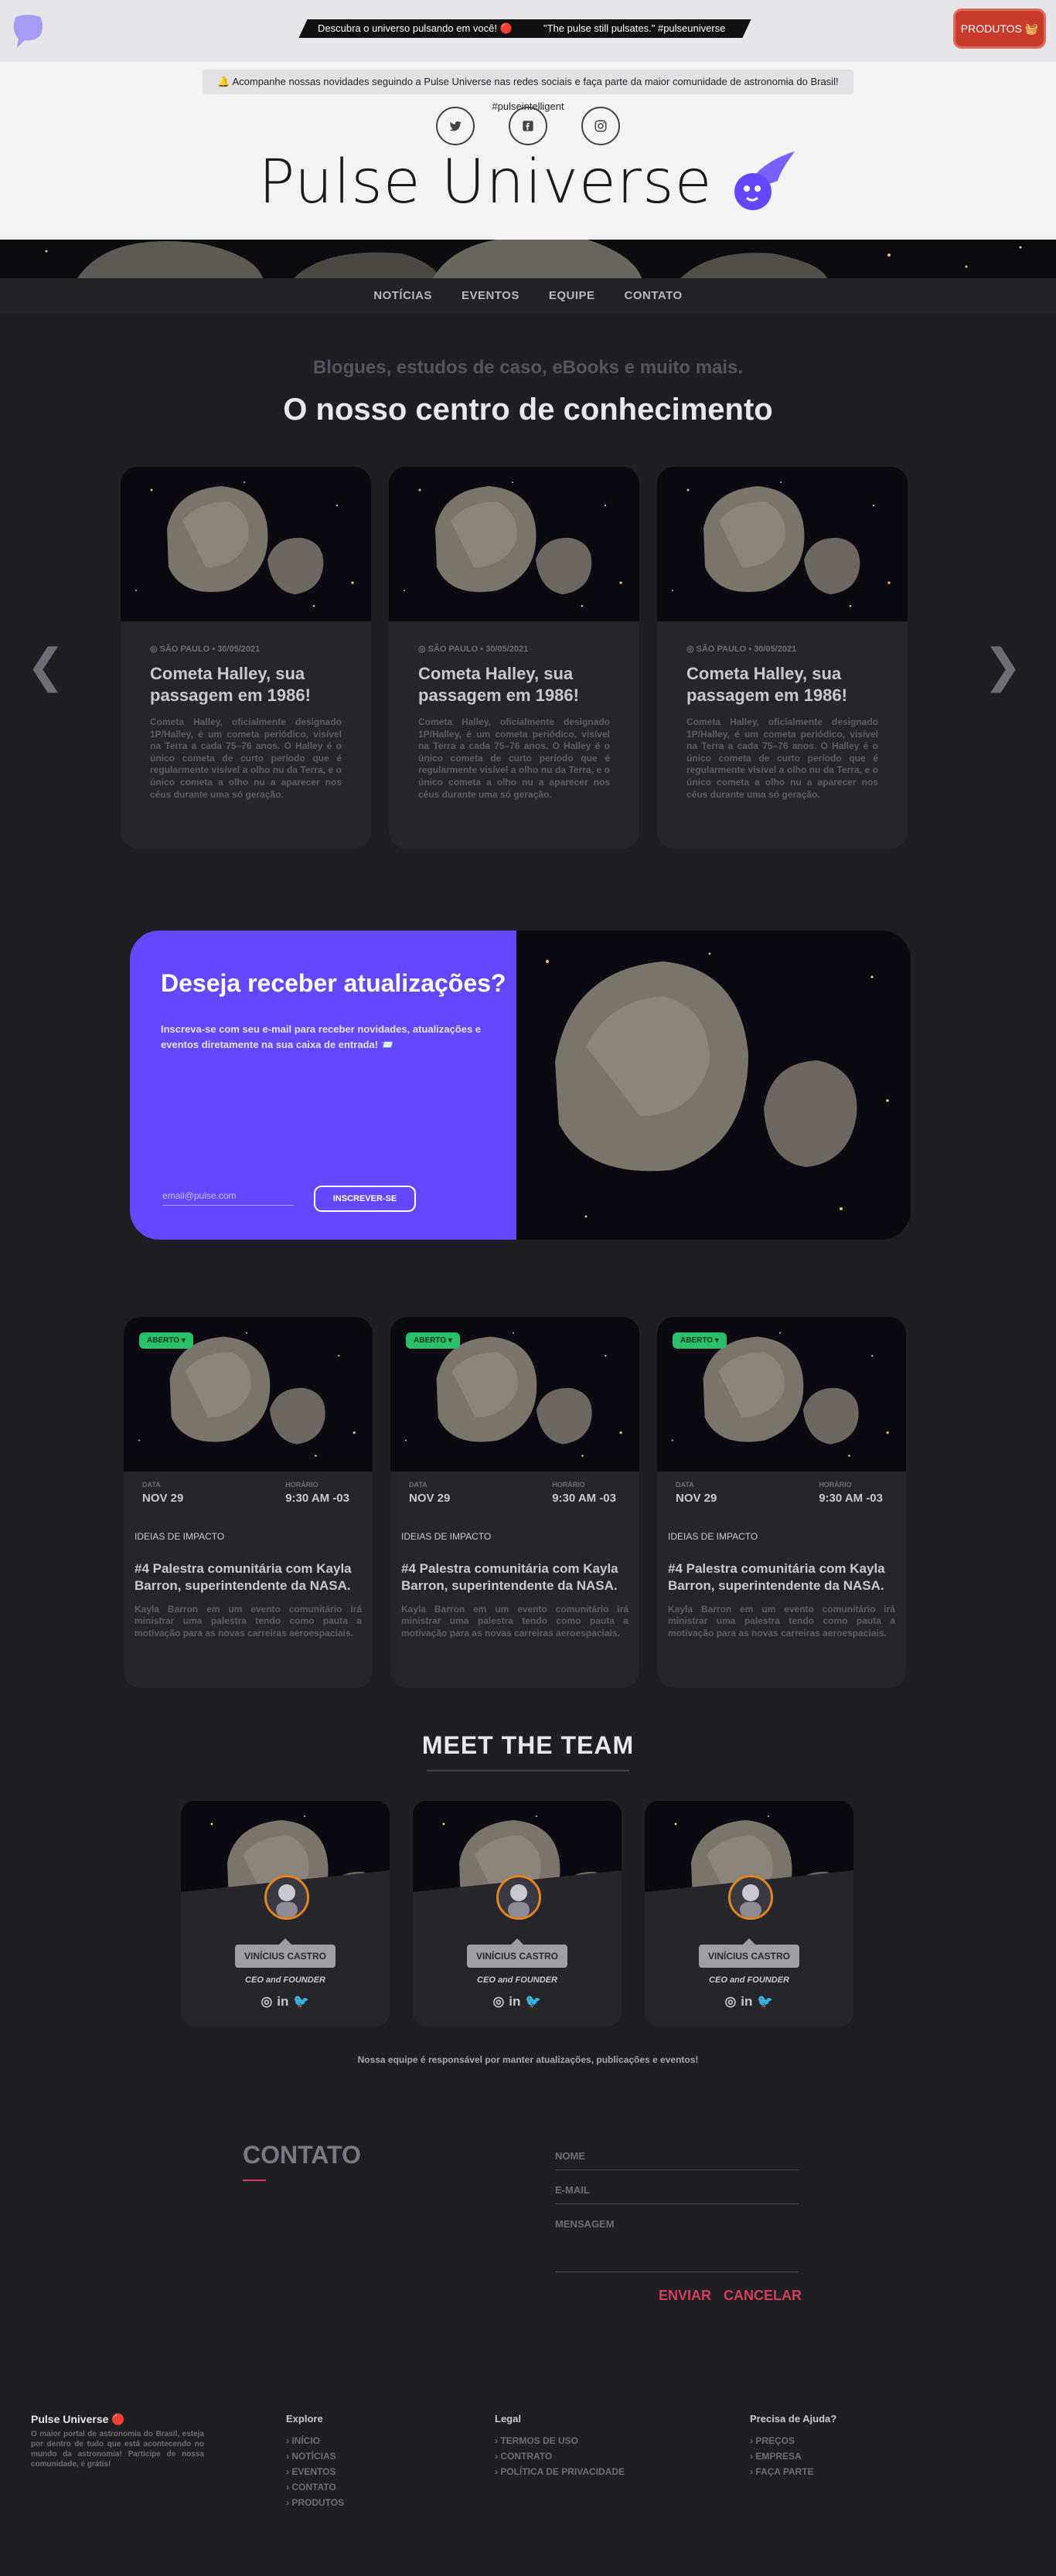 The width and height of the screenshot is (1056, 2576). Describe the element at coordinates (45, 666) in the screenshot. I see `carousel-prev-icon: ❮` at that location.